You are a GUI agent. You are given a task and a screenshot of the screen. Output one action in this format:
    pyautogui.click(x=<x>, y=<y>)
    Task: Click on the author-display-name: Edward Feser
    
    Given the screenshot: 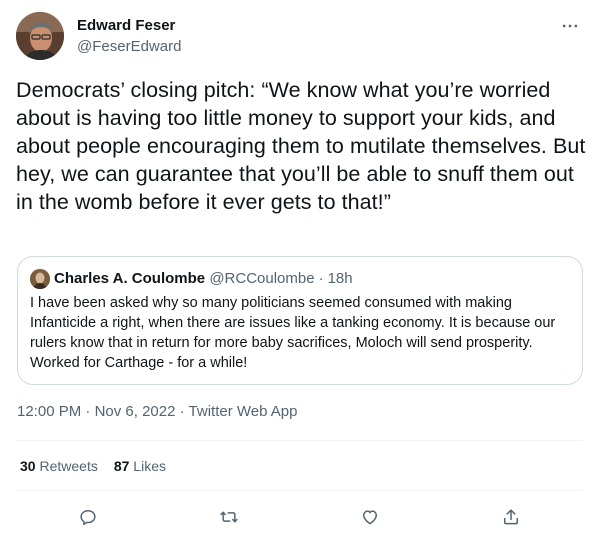 What is the action you would take?
    pyautogui.click(x=129, y=26)
    